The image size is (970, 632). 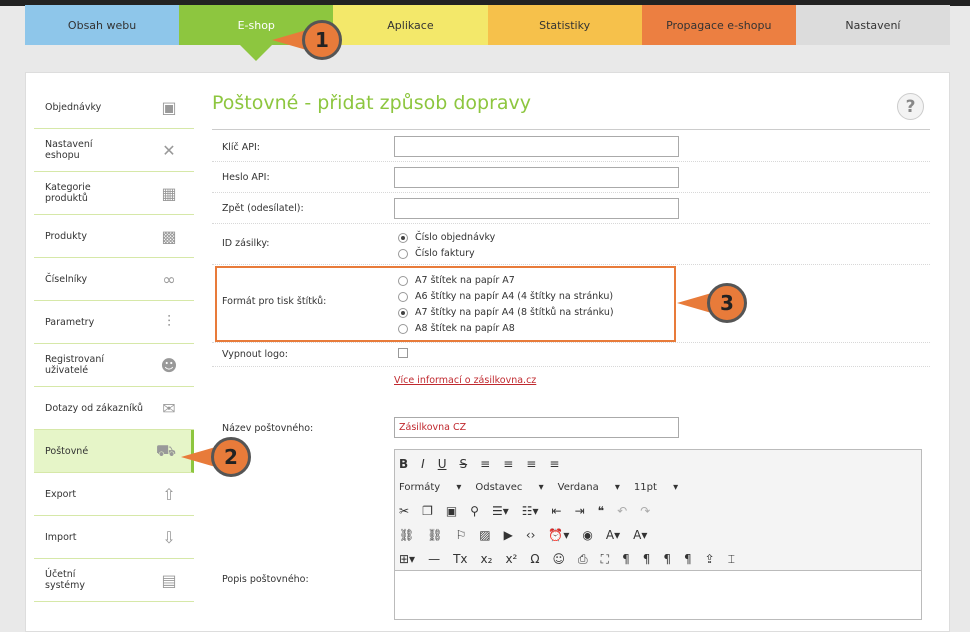 I want to click on redo-icon: ↷, so click(x=645, y=511).